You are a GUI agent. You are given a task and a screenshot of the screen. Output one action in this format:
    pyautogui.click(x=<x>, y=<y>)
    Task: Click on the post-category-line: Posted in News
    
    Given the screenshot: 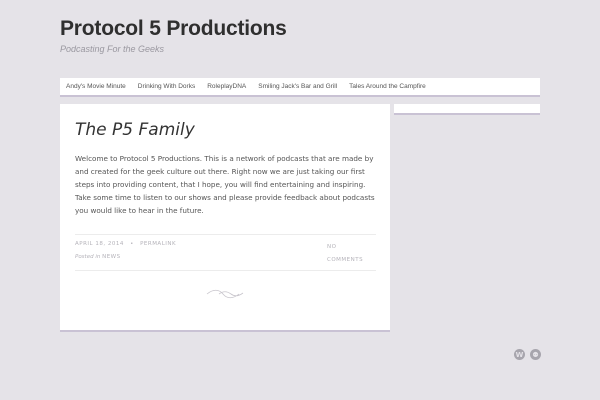 What is the action you would take?
    pyautogui.click(x=98, y=257)
    